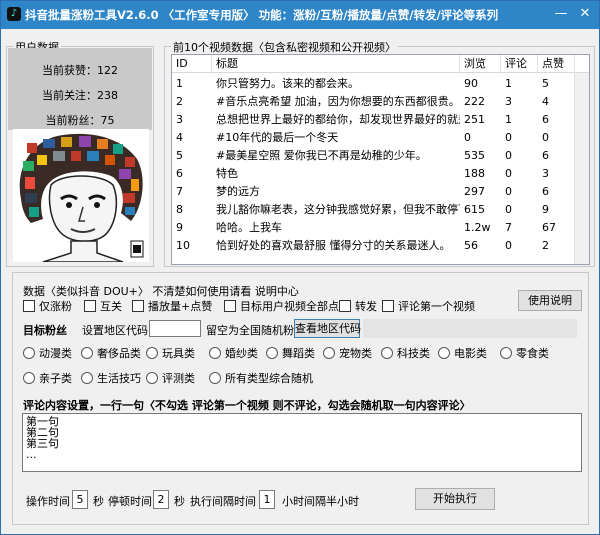  What do you see at coordinates (545, 209) in the screenshot?
I see `cell-likes: 9` at bounding box center [545, 209].